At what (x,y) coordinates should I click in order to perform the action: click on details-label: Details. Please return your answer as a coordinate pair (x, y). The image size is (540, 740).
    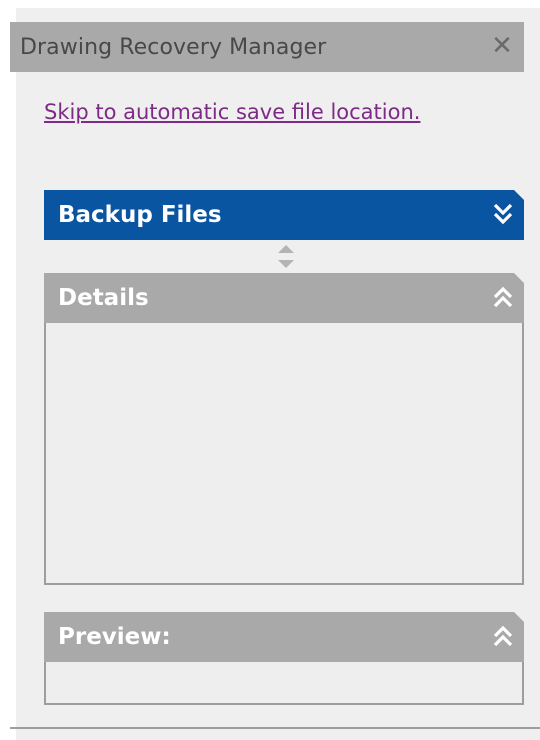
    Looking at the image, I should click on (103, 298).